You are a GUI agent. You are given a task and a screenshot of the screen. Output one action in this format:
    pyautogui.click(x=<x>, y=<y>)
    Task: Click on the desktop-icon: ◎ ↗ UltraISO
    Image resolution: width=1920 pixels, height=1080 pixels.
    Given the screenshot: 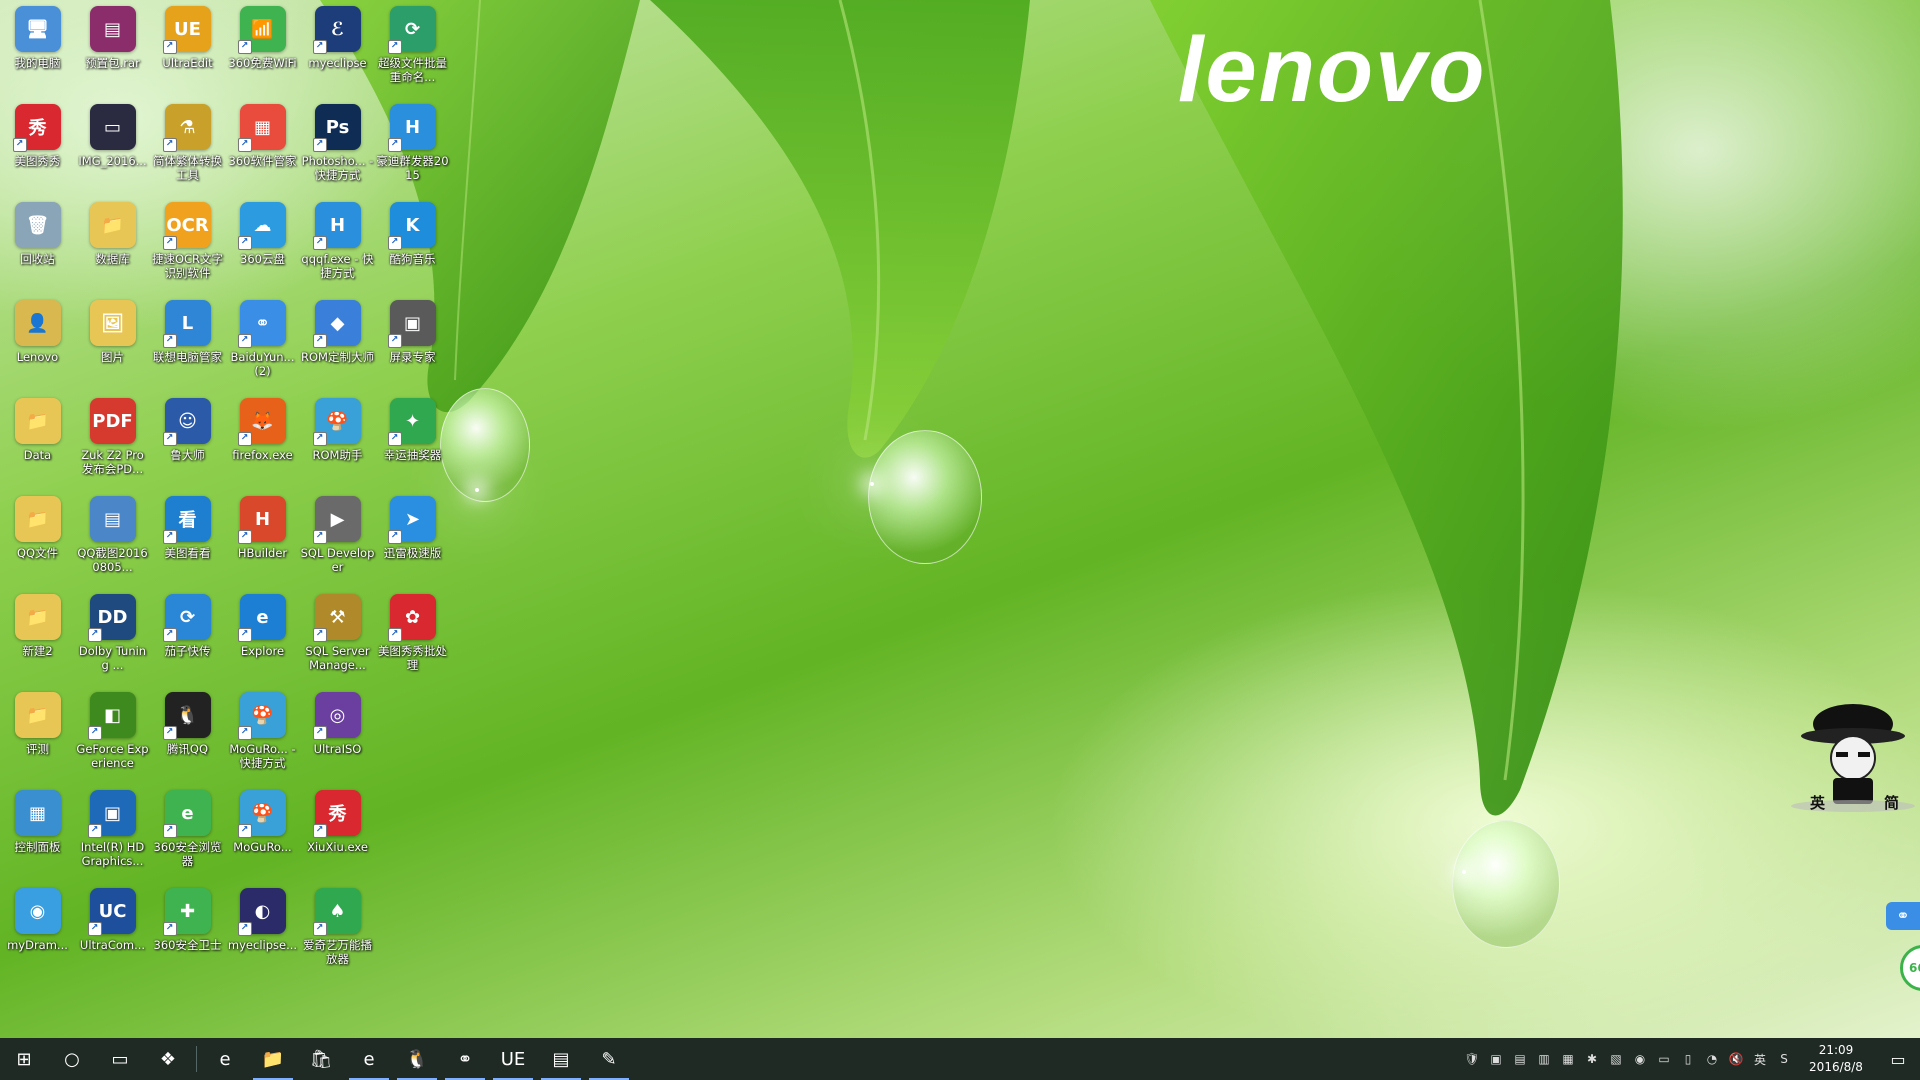 What is the action you would take?
    pyautogui.click(x=337, y=735)
    